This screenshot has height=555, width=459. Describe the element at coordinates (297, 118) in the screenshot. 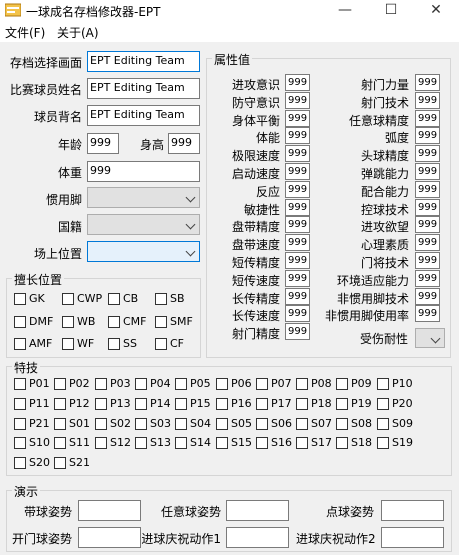

I see `attr-field-2: 999` at that location.